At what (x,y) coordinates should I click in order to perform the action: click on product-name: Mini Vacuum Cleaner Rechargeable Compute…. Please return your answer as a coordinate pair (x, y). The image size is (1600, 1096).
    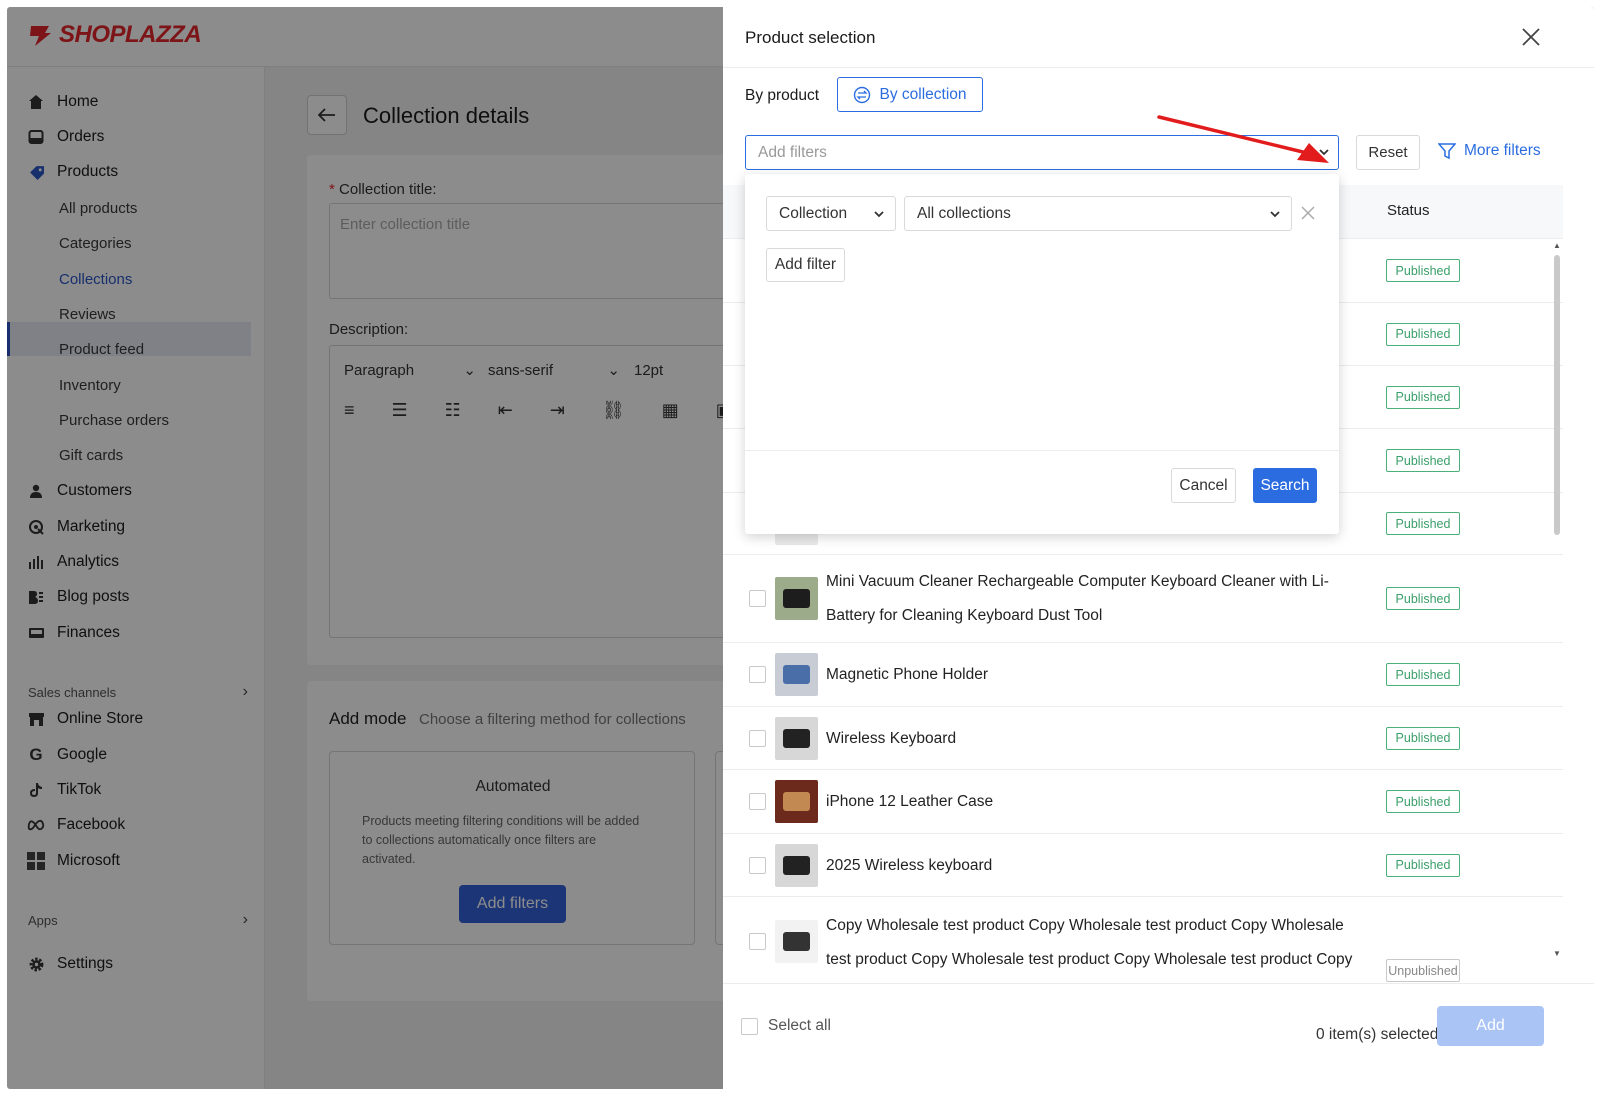
    Looking at the image, I should click on (1077, 598).